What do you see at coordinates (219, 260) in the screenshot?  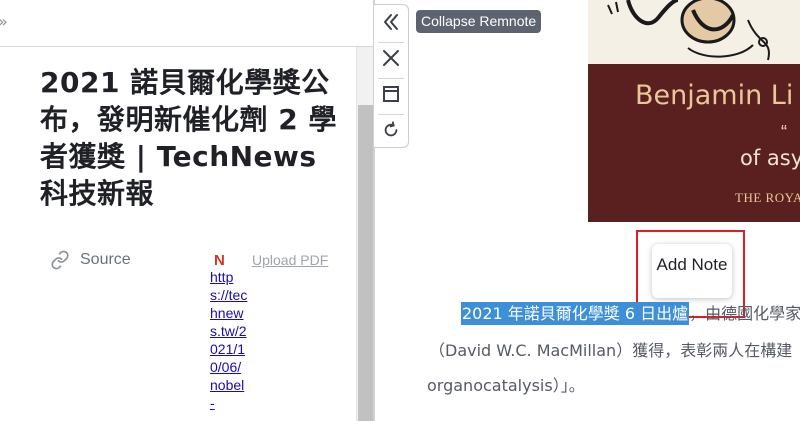 I see `source-favicon: N` at bounding box center [219, 260].